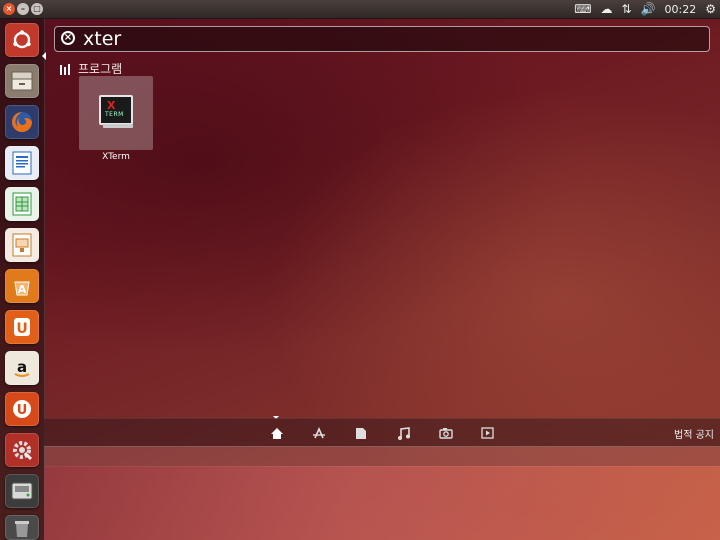 The width and height of the screenshot is (720, 540). Describe the element at coordinates (22, 245) in the screenshot. I see `impress-icon` at that location.